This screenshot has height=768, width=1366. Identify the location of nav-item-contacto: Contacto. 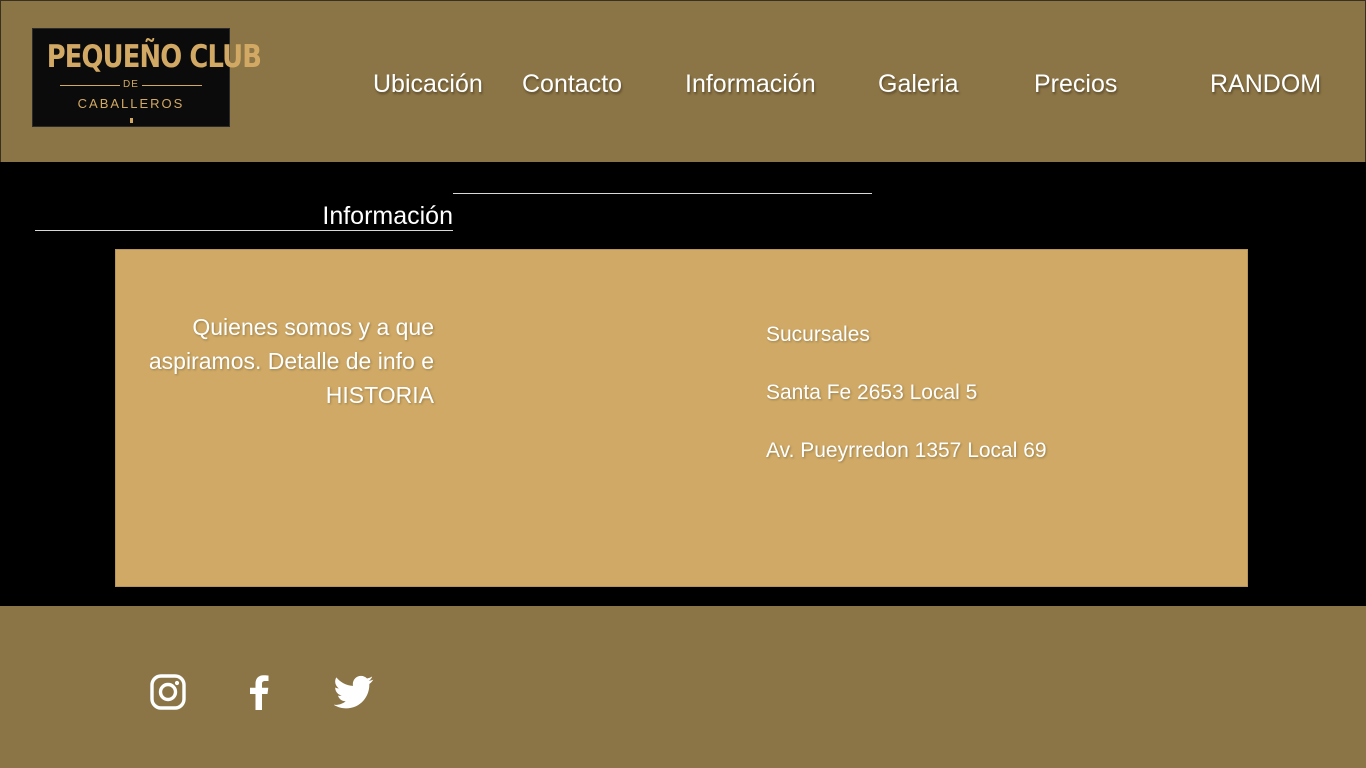
(572, 84).